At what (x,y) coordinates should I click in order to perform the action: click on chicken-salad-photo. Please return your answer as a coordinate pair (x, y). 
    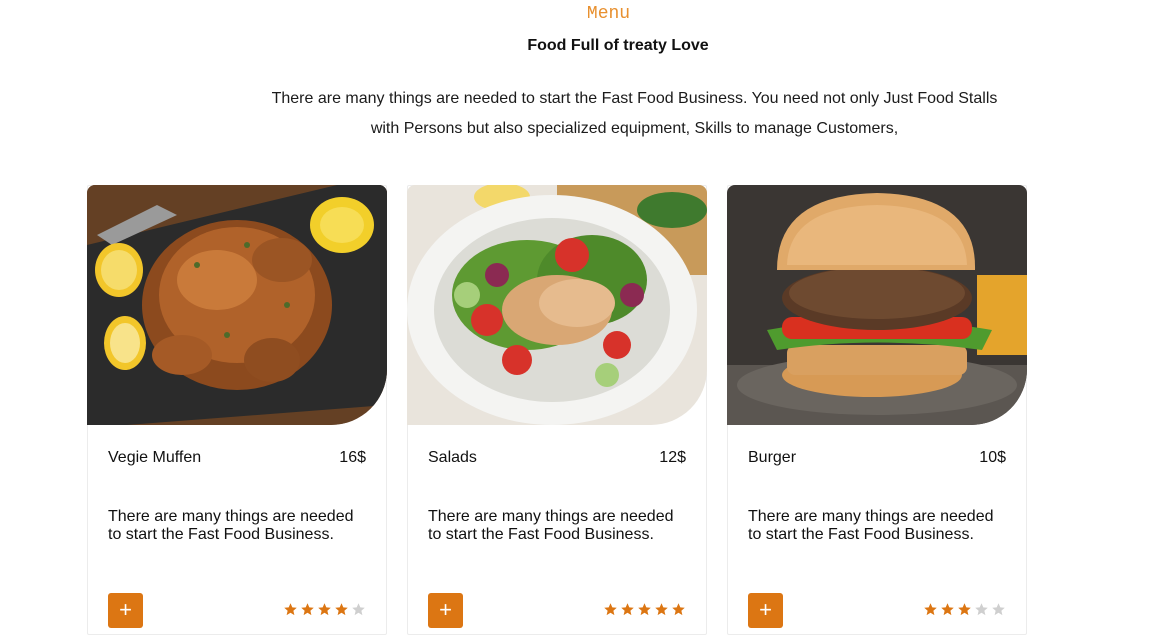
    Looking at the image, I should click on (557, 305).